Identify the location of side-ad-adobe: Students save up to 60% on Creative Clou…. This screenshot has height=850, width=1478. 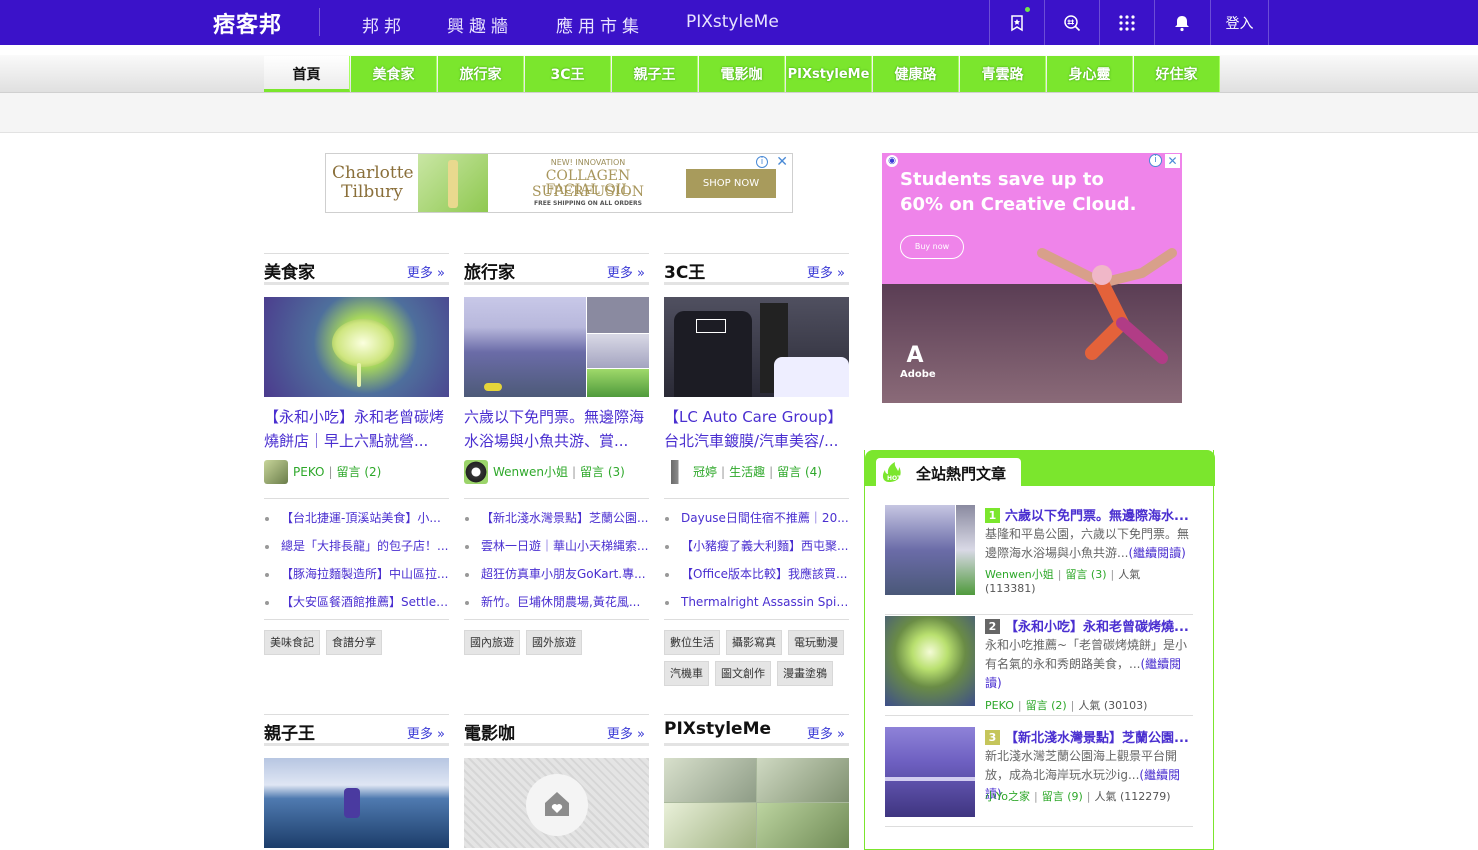
(1032, 278).